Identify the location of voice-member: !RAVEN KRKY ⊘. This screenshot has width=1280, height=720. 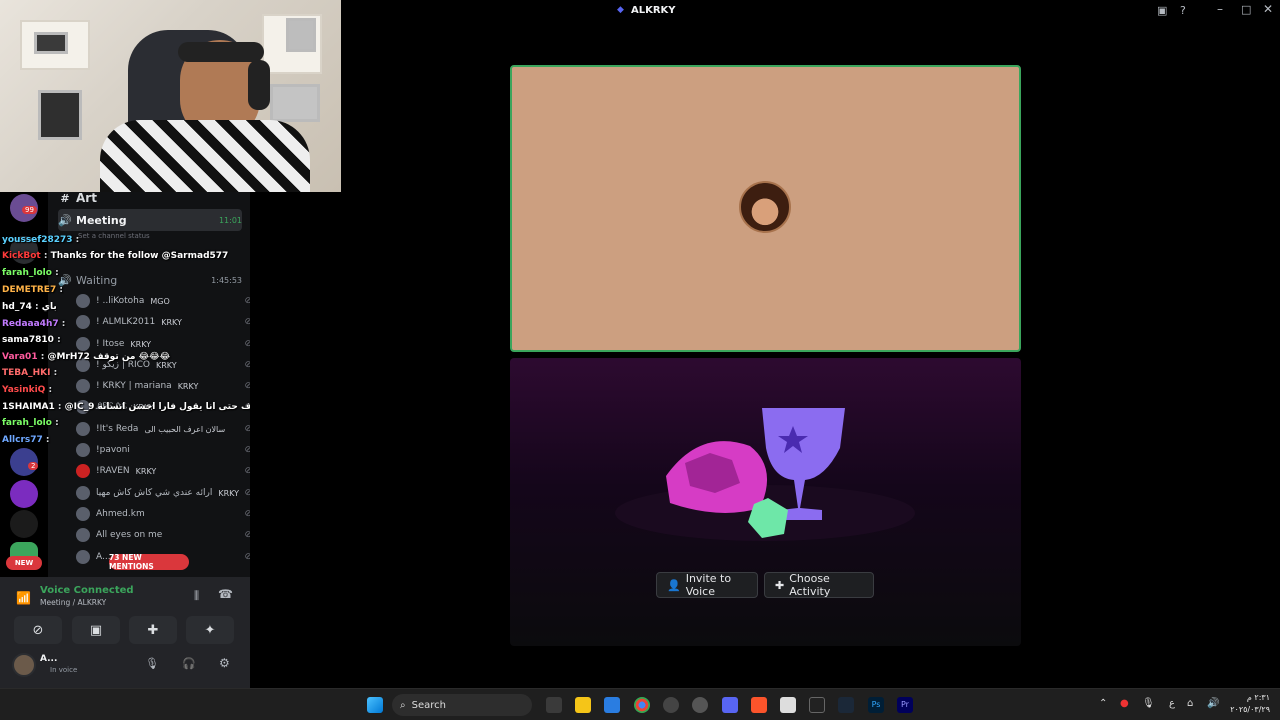
(163, 471).